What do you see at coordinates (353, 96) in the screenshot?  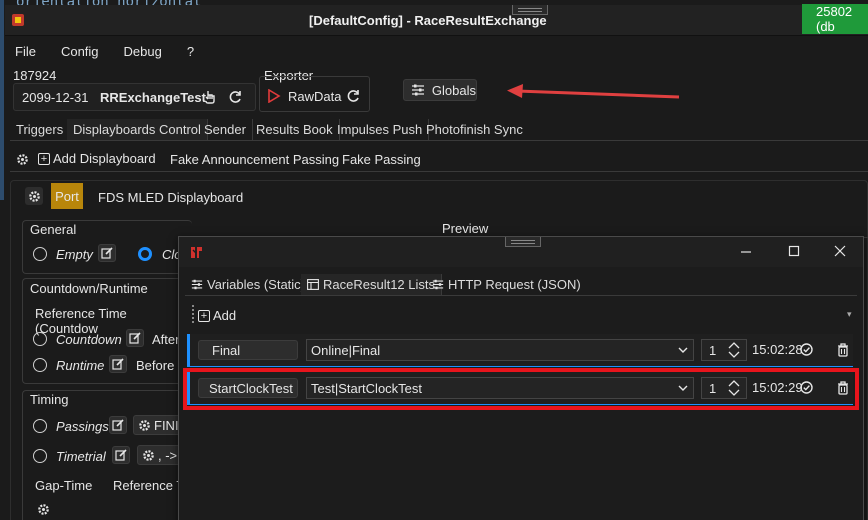 I see `exporter-refresh-icon` at bounding box center [353, 96].